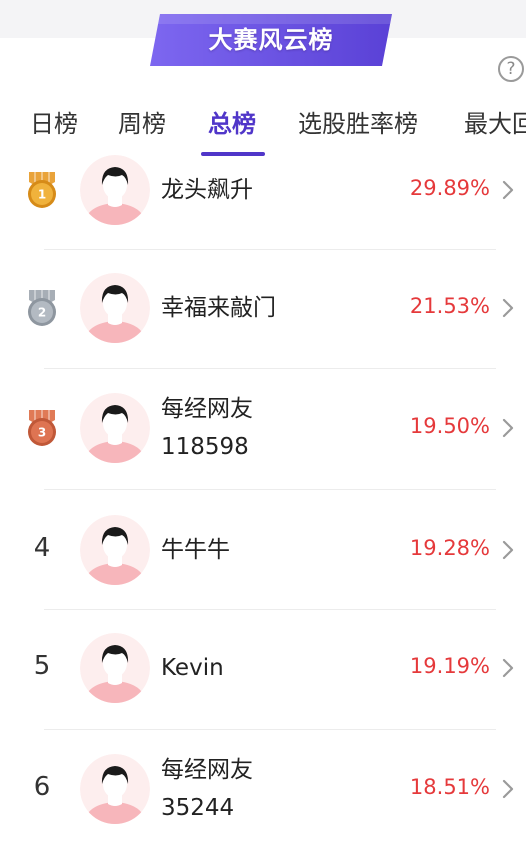 This screenshot has height=848, width=526. What do you see at coordinates (263, 789) in the screenshot?
I see `ranking-row: 6 每经网友 35244 18.51%` at bounding box center [263, 789].